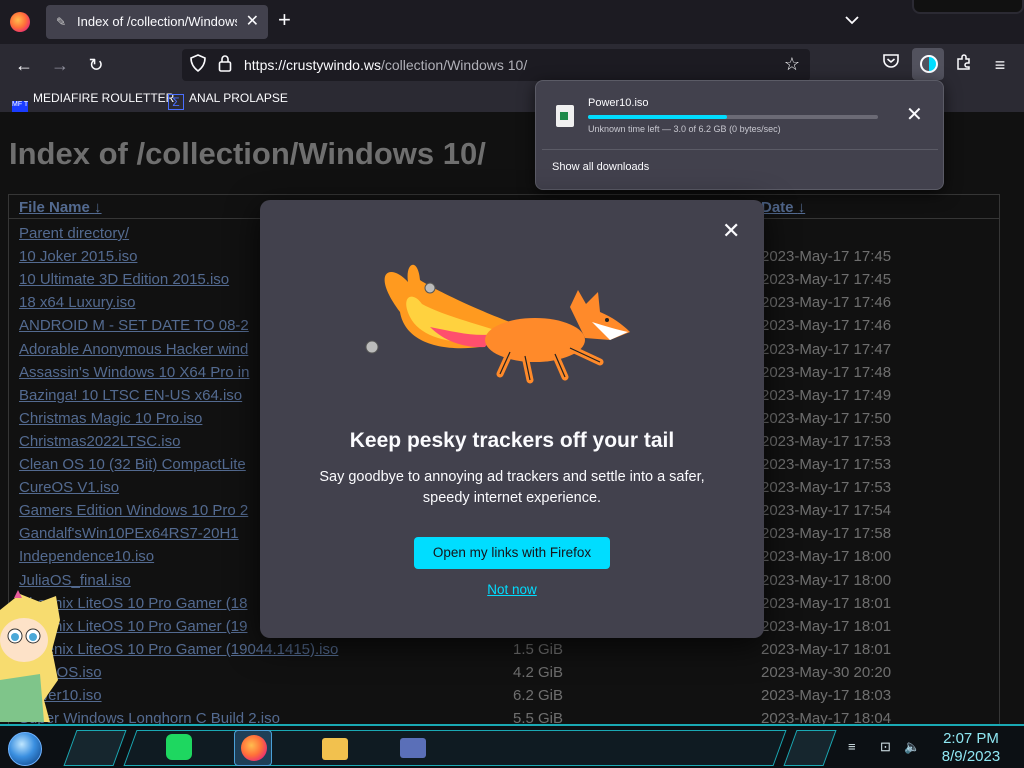  What do you see at coordinates (60, 65) in the screenshot?
I see `forward-arrow-icon: →` at bounding box center [60, 65].